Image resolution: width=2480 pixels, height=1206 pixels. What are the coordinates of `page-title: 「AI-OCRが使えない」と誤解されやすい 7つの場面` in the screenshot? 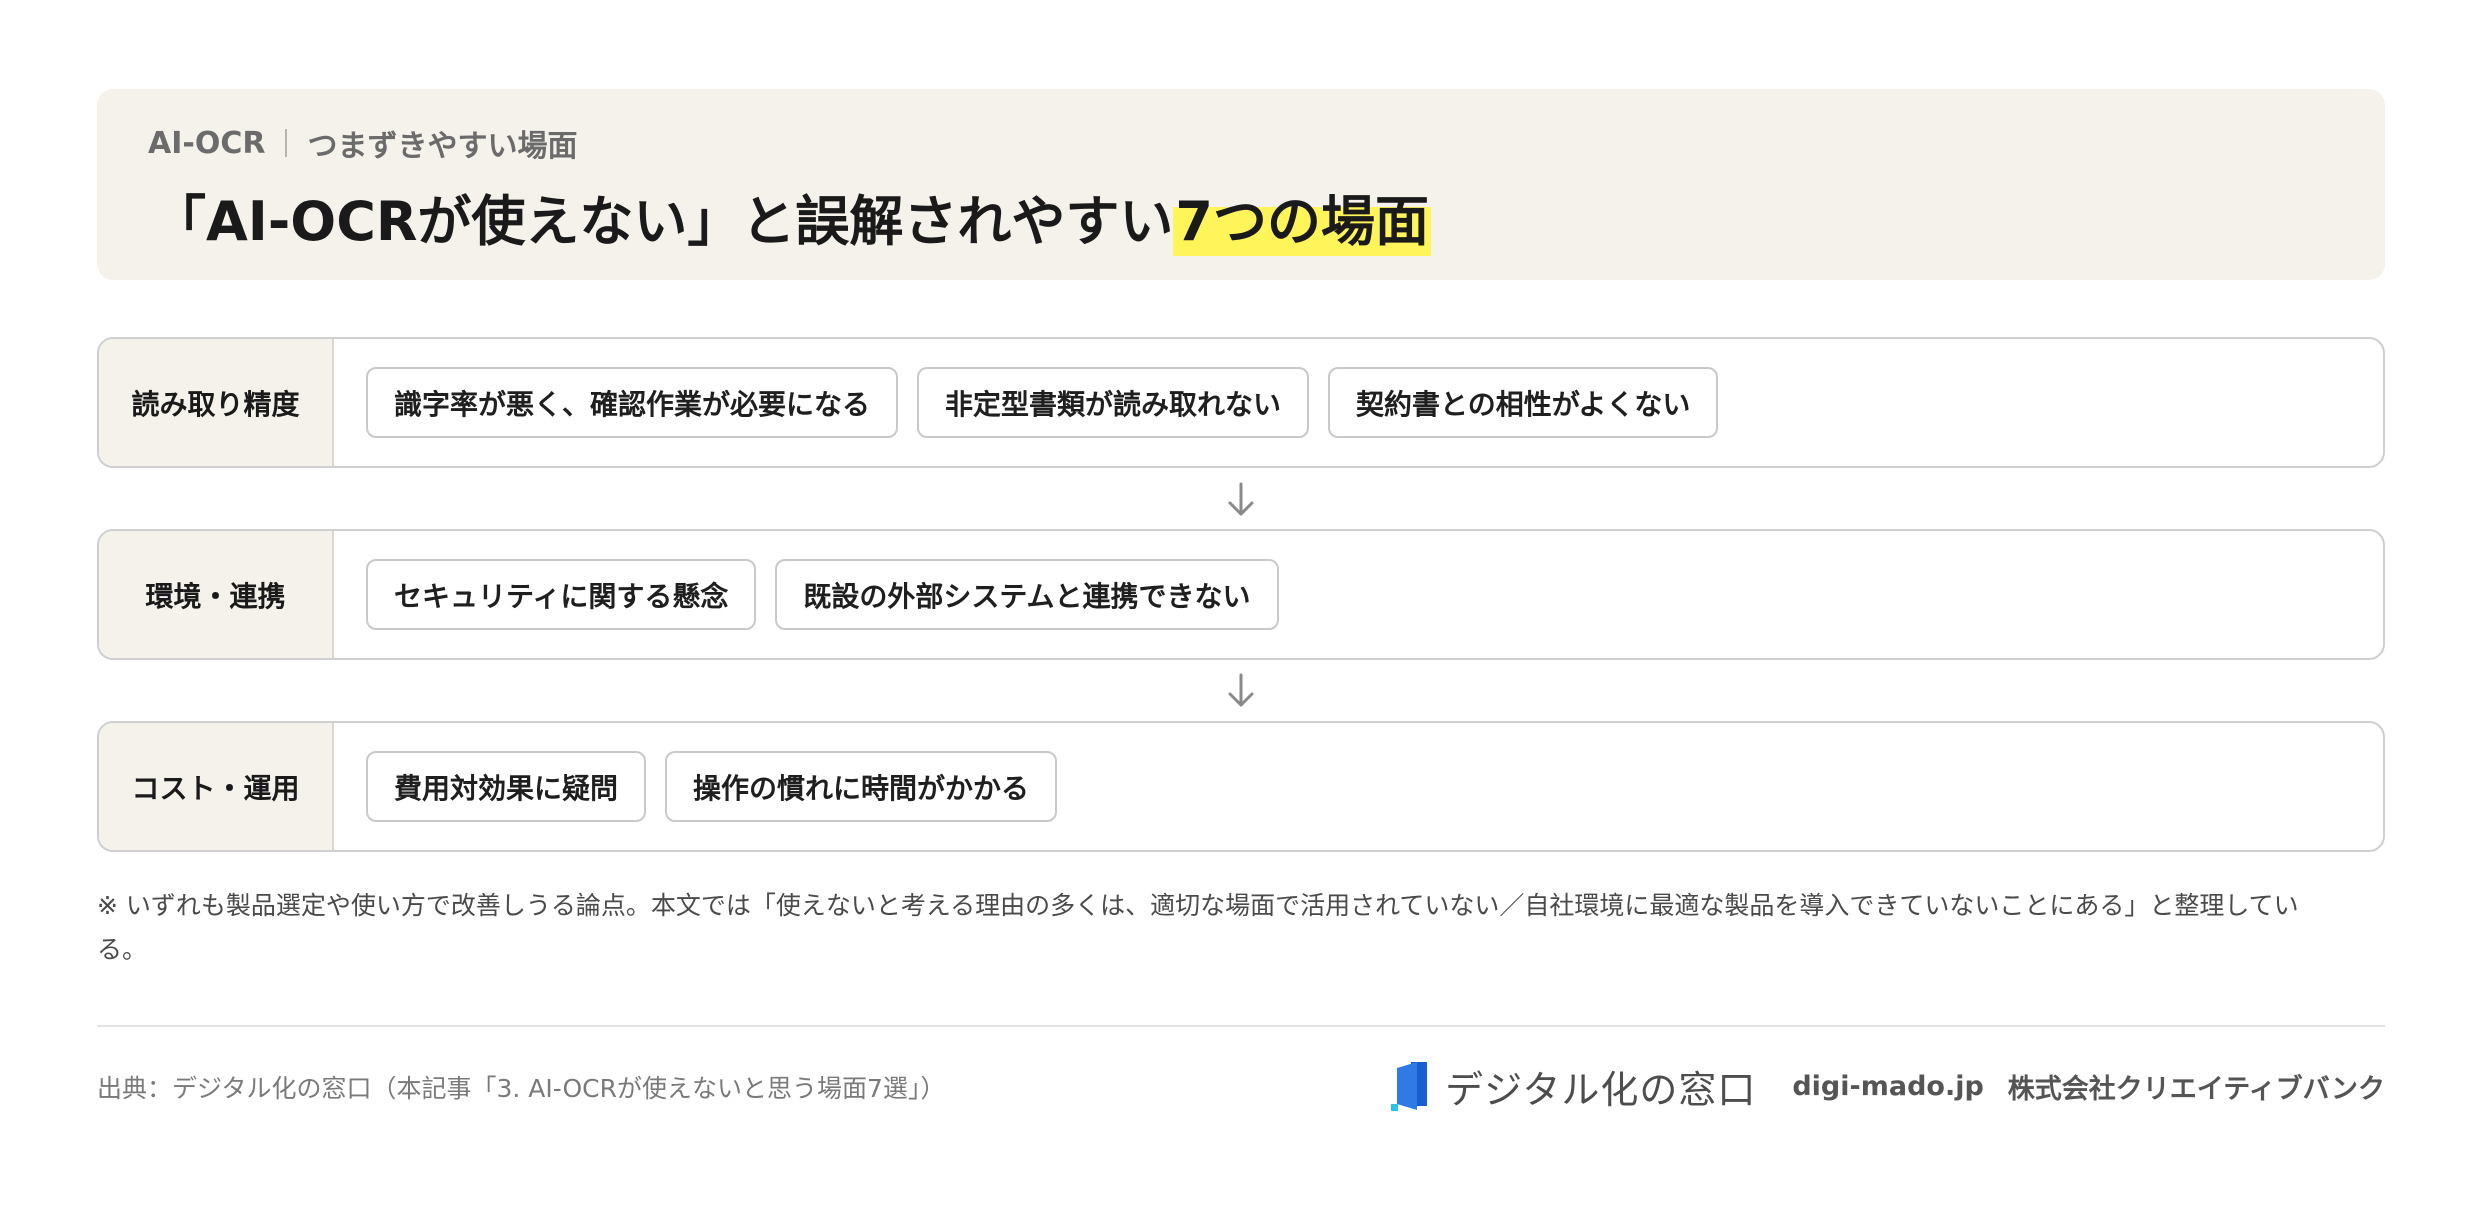 It's located at (791, 216).